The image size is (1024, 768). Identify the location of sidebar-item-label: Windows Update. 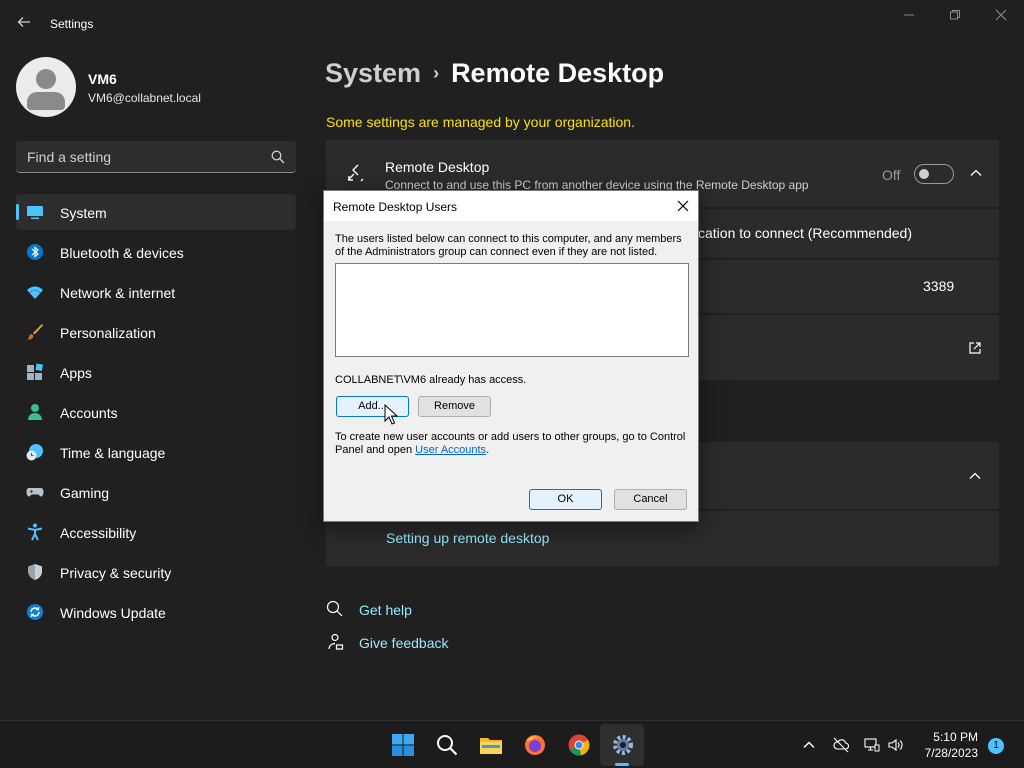
(113, 613).